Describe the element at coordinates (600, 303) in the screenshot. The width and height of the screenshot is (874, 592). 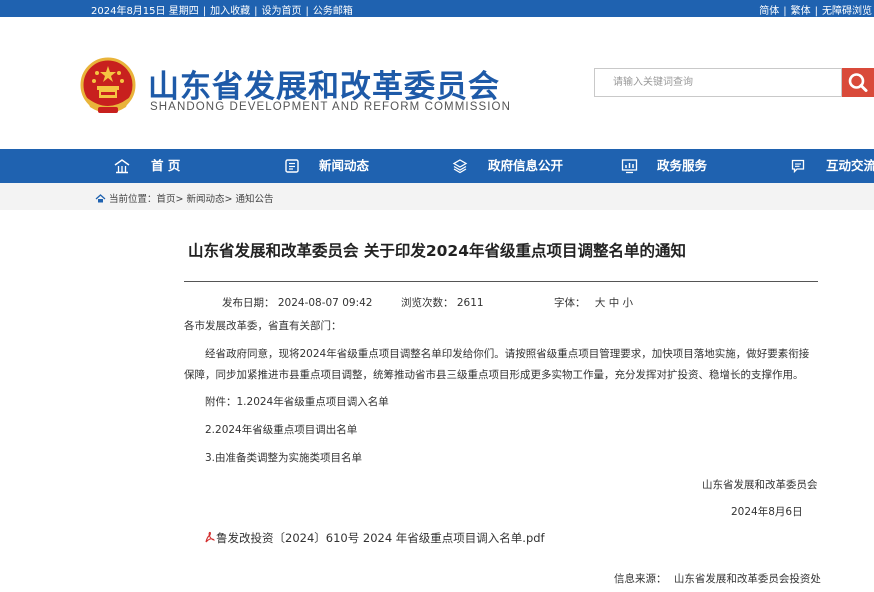
I see `font-large-button: 大` at that location.